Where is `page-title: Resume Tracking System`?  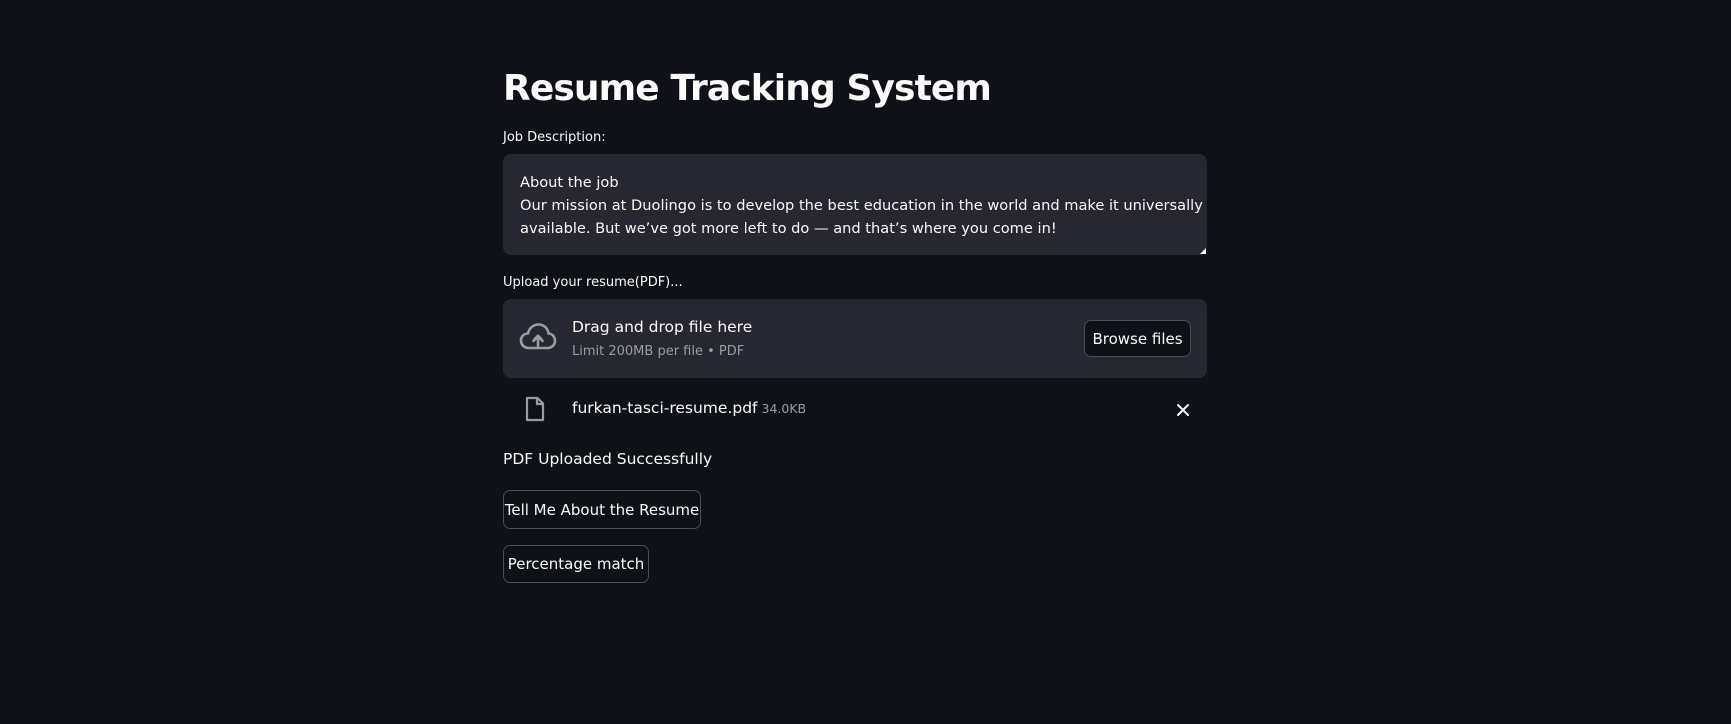
page-title: Resume Tracking System is located at coordinates (747, 88).